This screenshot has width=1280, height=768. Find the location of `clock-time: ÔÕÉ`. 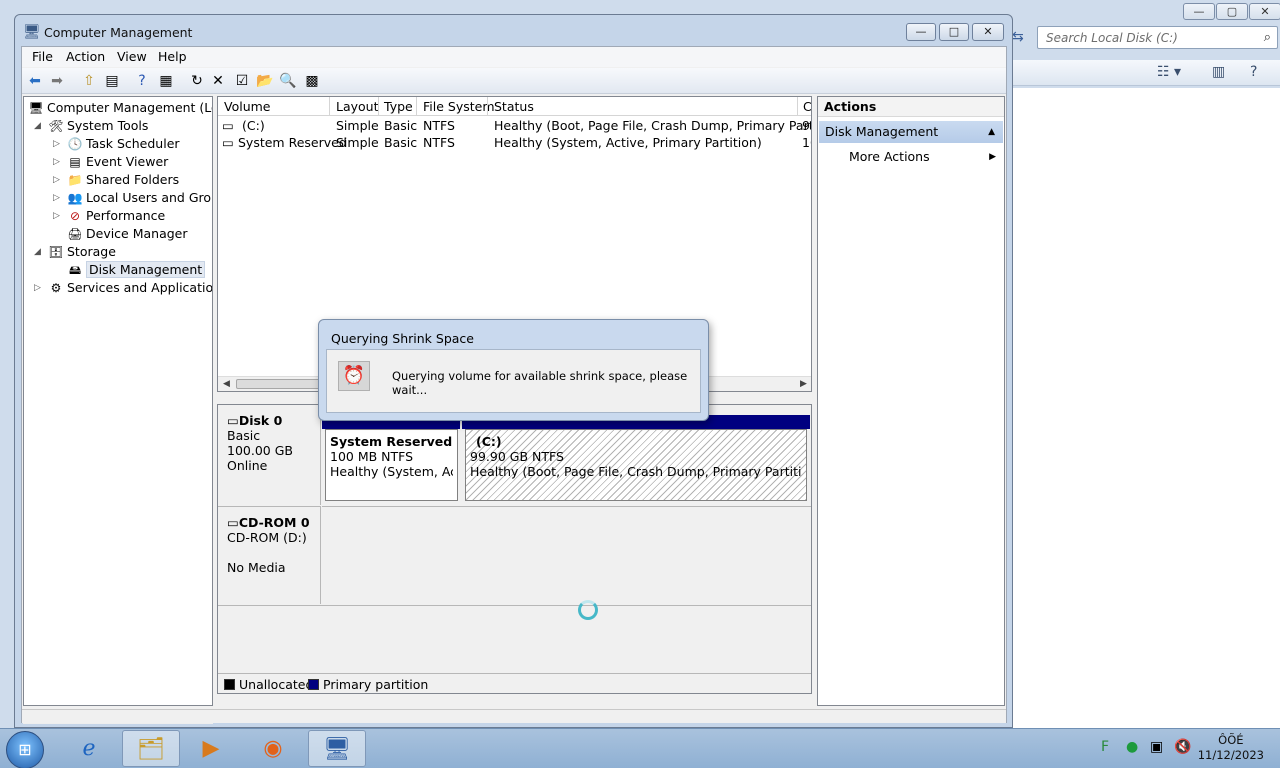

clock-time: ÔÕÉ is located at coordinates (1231, 740).